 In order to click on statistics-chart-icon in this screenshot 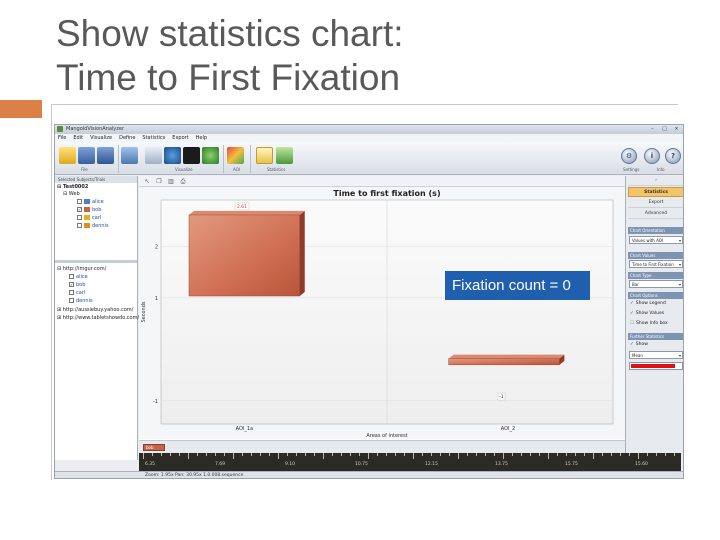, I will do `click(264, 155)`.